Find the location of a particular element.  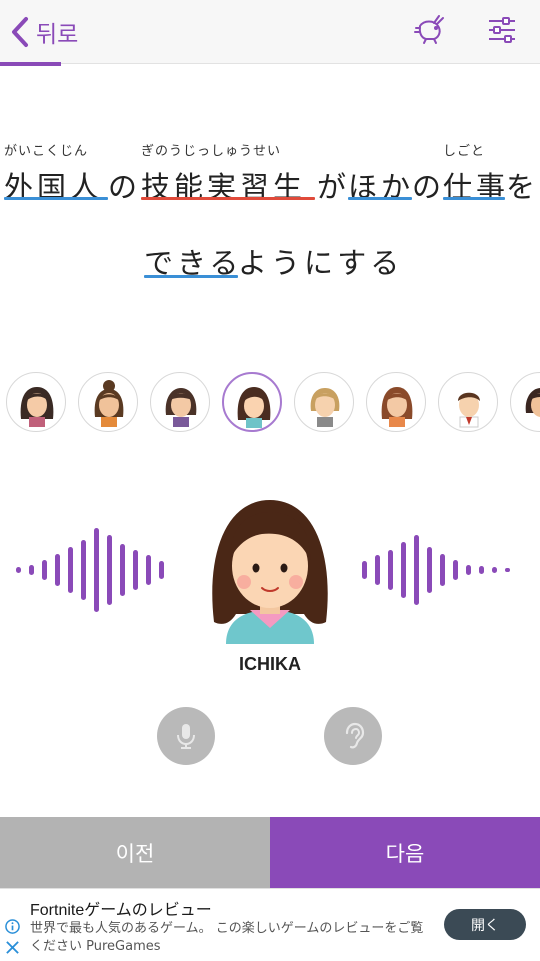

listen-button is located at coordinates (353, 736).